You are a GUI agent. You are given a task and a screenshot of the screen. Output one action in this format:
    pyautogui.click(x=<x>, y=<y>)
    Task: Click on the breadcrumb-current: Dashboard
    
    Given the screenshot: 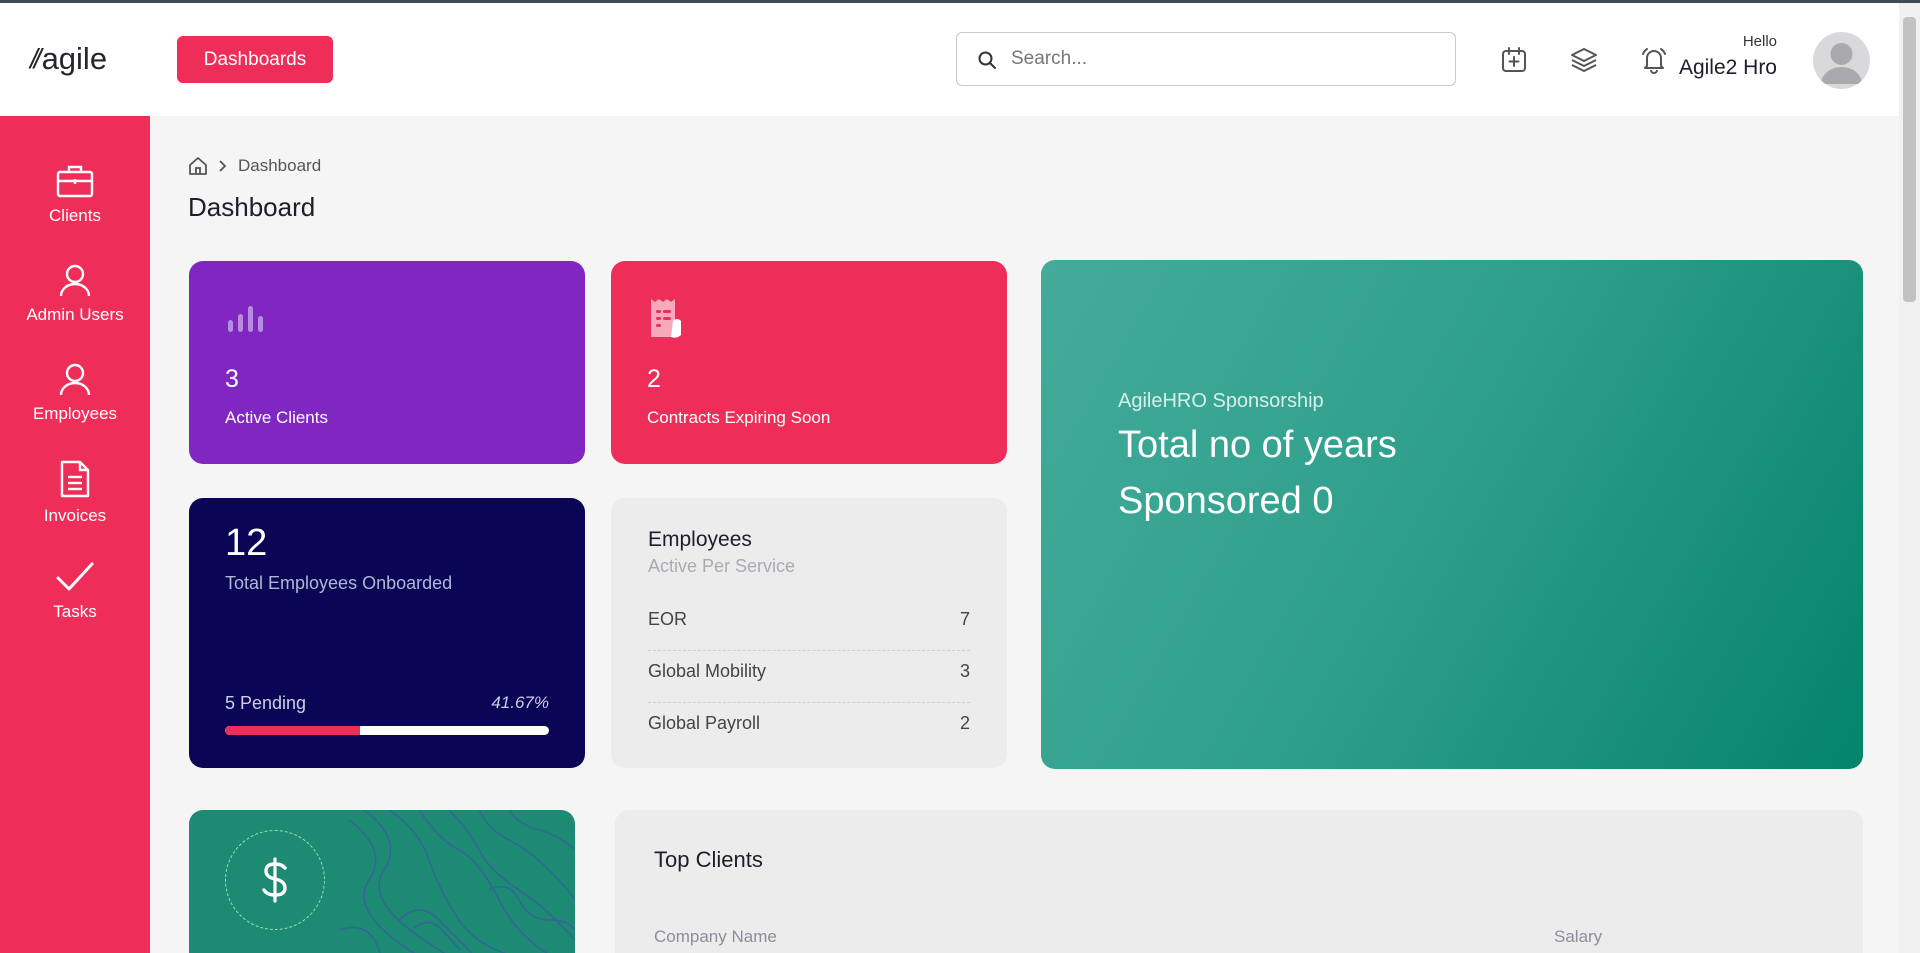 What is the action you would take?
    pyautogui.click(x=279, y=166)
    